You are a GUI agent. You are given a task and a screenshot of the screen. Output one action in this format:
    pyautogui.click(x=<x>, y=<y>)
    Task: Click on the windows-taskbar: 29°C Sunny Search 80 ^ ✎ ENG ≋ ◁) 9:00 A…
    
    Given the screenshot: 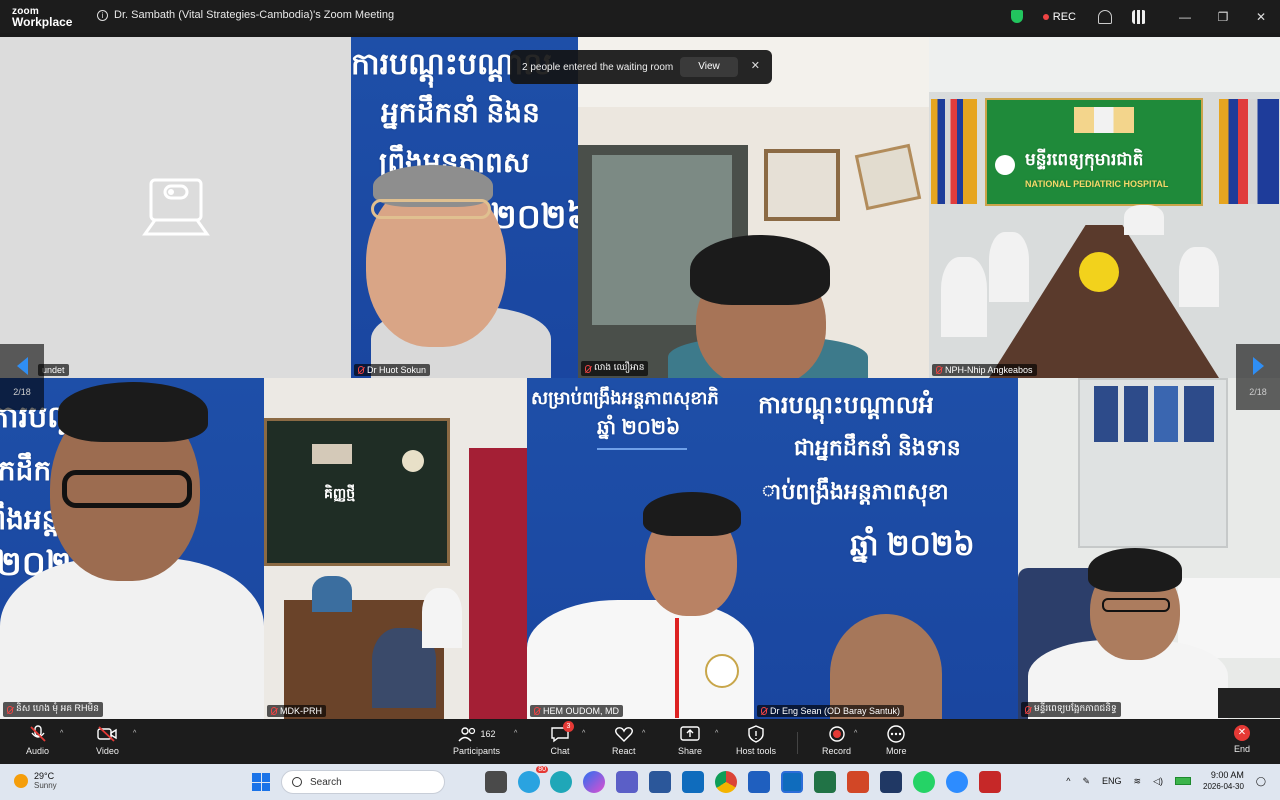 What is the action you would take?
    pyautogui.click(x=640, y=782)
    